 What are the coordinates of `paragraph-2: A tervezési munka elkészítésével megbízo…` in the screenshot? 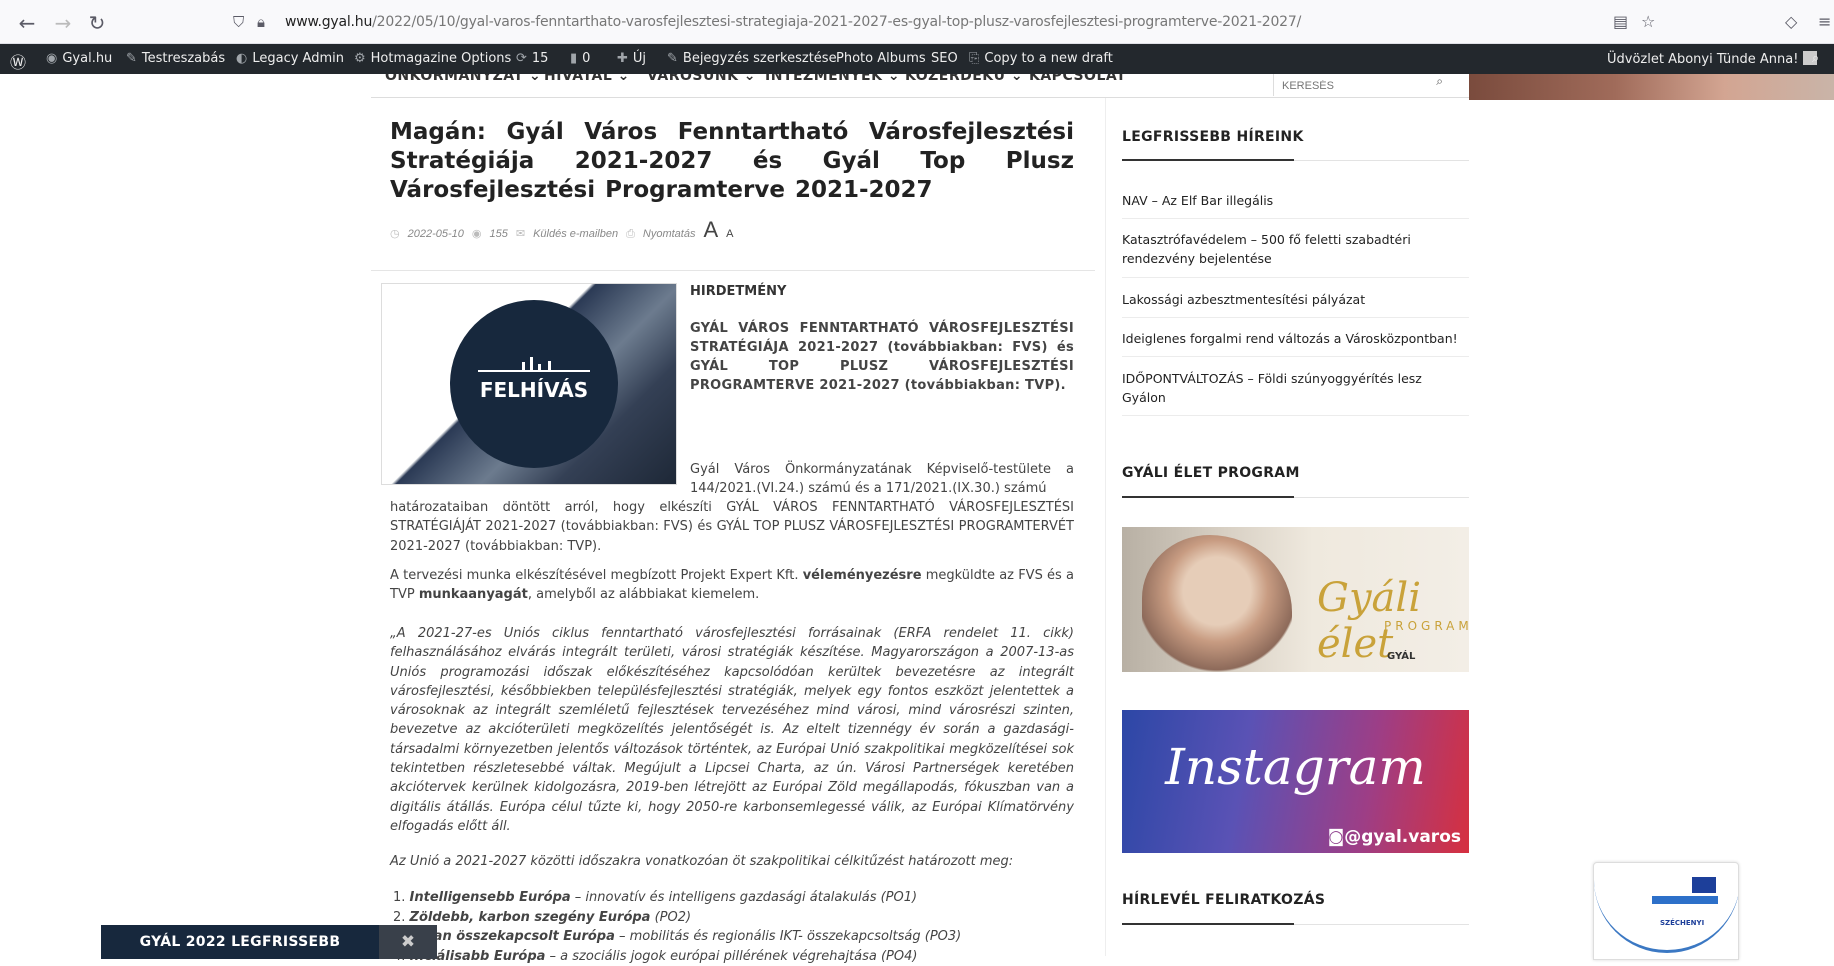 It's located at (732, 585).